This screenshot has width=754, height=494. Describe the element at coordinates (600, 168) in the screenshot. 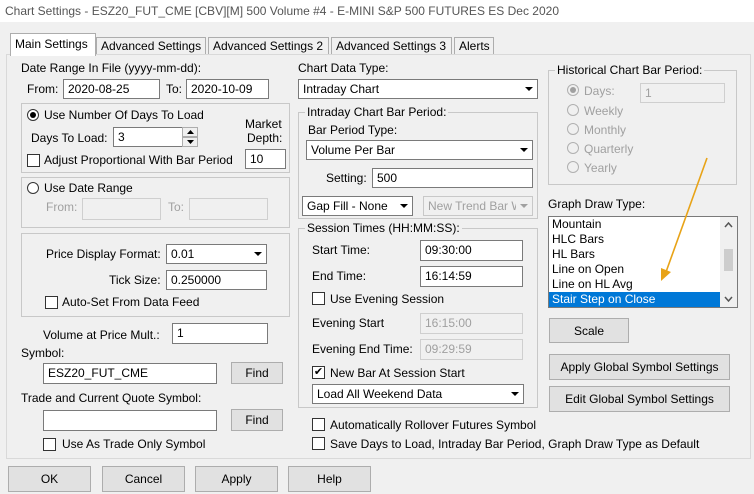

I see `yearly-label: Yearly` at that location.